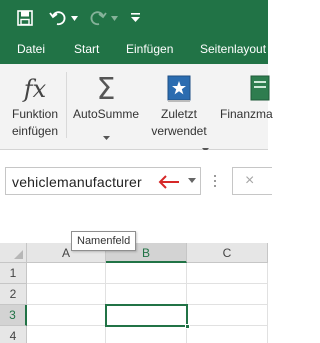 The height and width of the screenshot is (343, 320). What do you see at coordinates (233, 50) in the screenshot?
I see `tab-seitenlayout: Seitenlayout` at bounding box center [233, 50].